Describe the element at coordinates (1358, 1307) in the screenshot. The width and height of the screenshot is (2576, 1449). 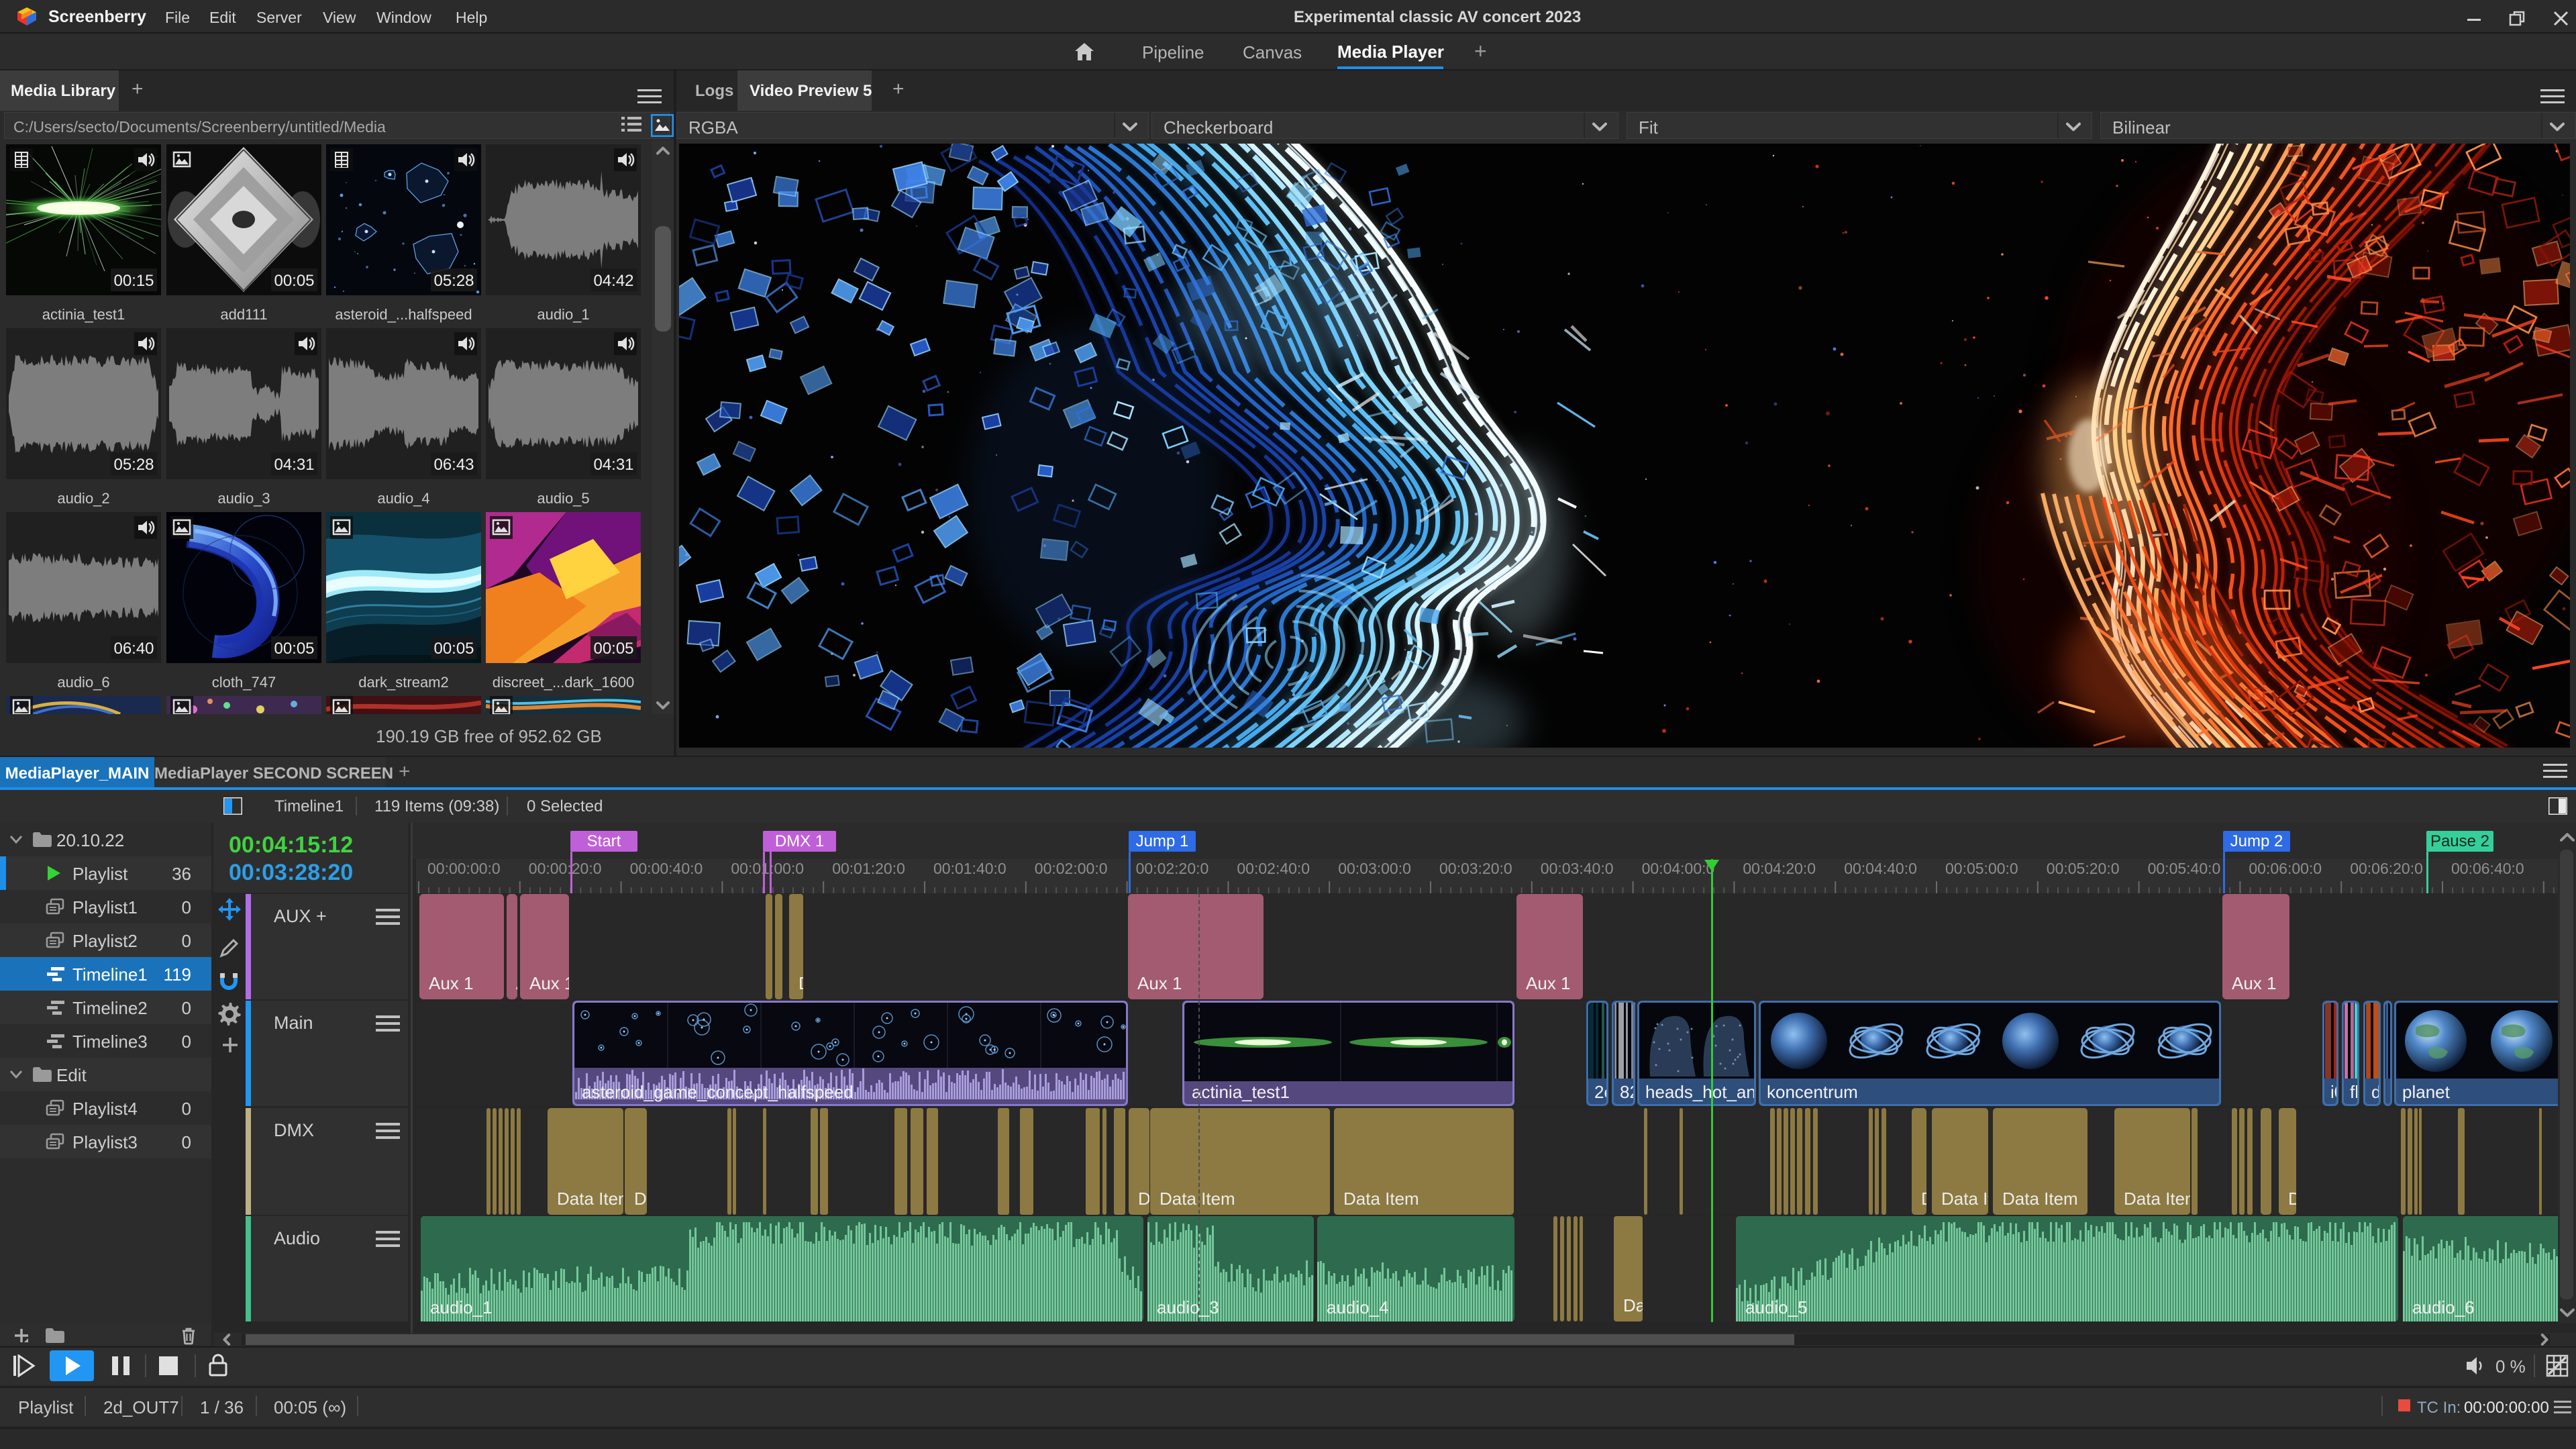
I see `svg-text: audio_4` at that location.